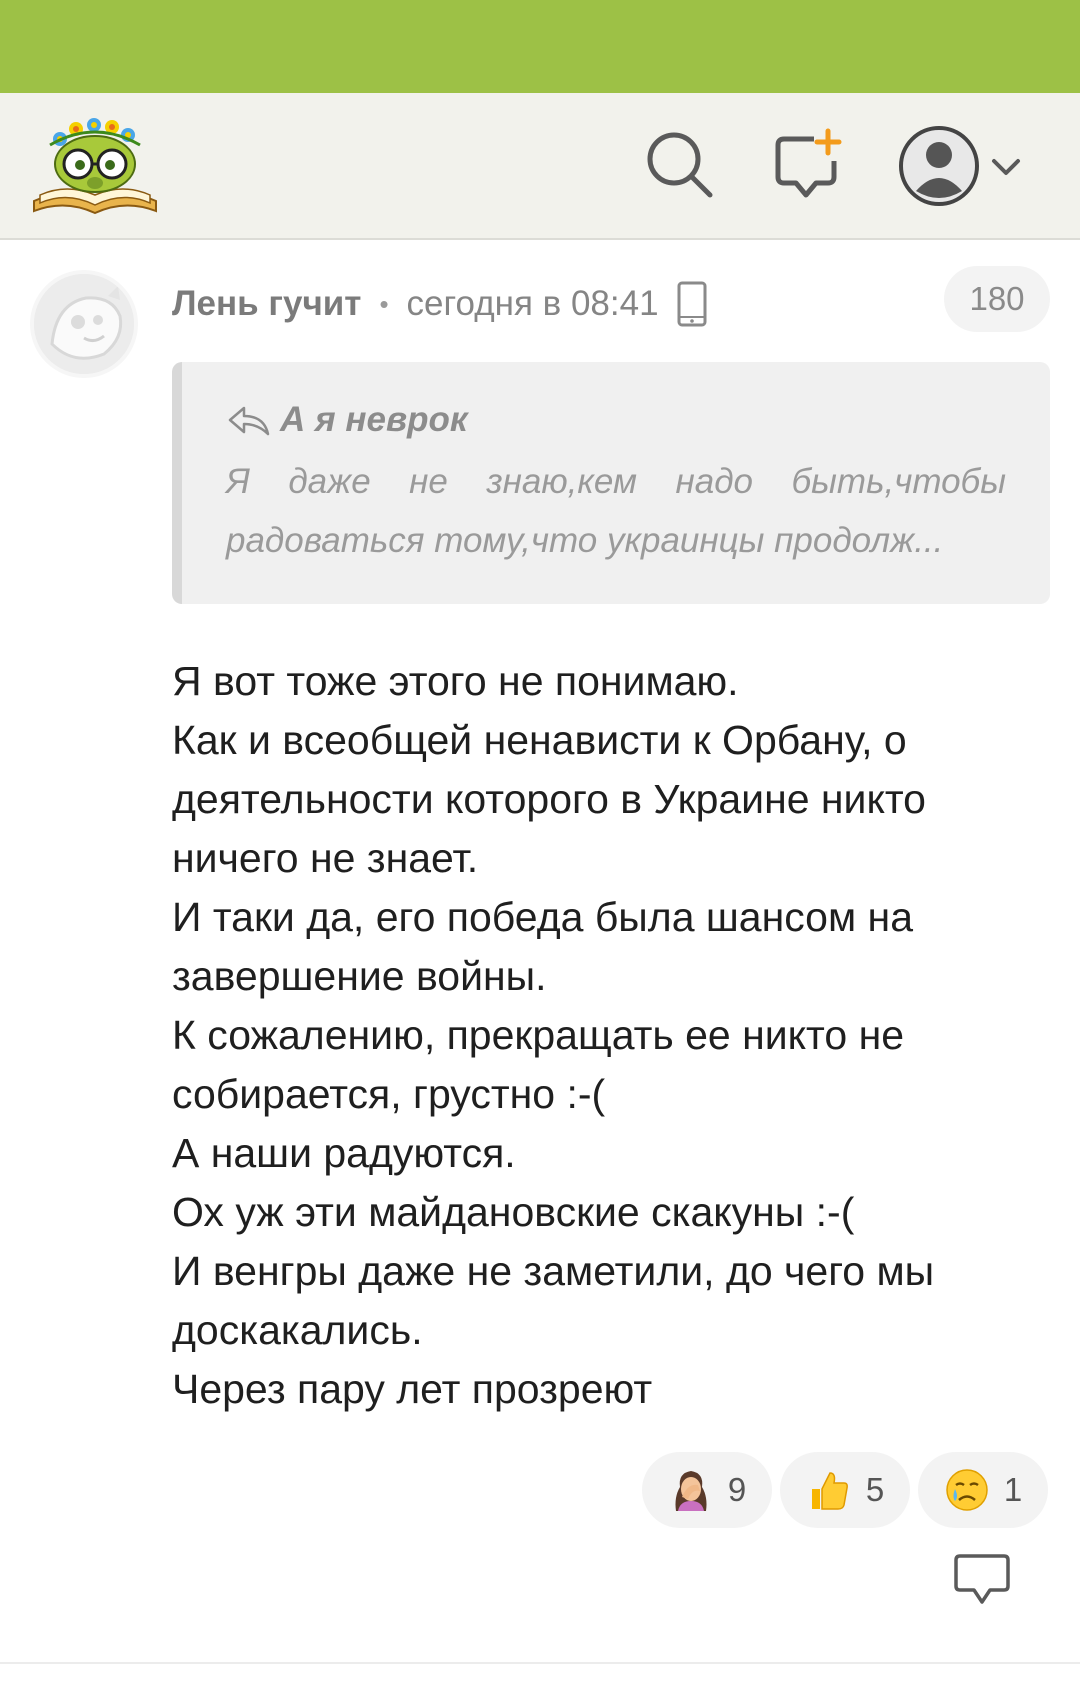 The image size is (1080, 1703). I want to click on status-bar, so click(540, 46).